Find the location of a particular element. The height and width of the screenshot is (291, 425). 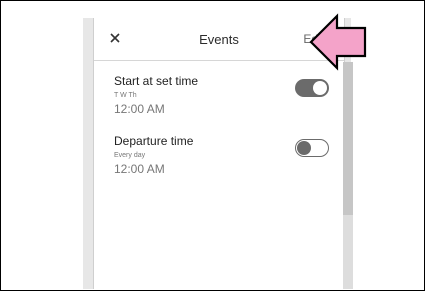

event-toggle-start-at-set-time is located at coordinates (312, 88).